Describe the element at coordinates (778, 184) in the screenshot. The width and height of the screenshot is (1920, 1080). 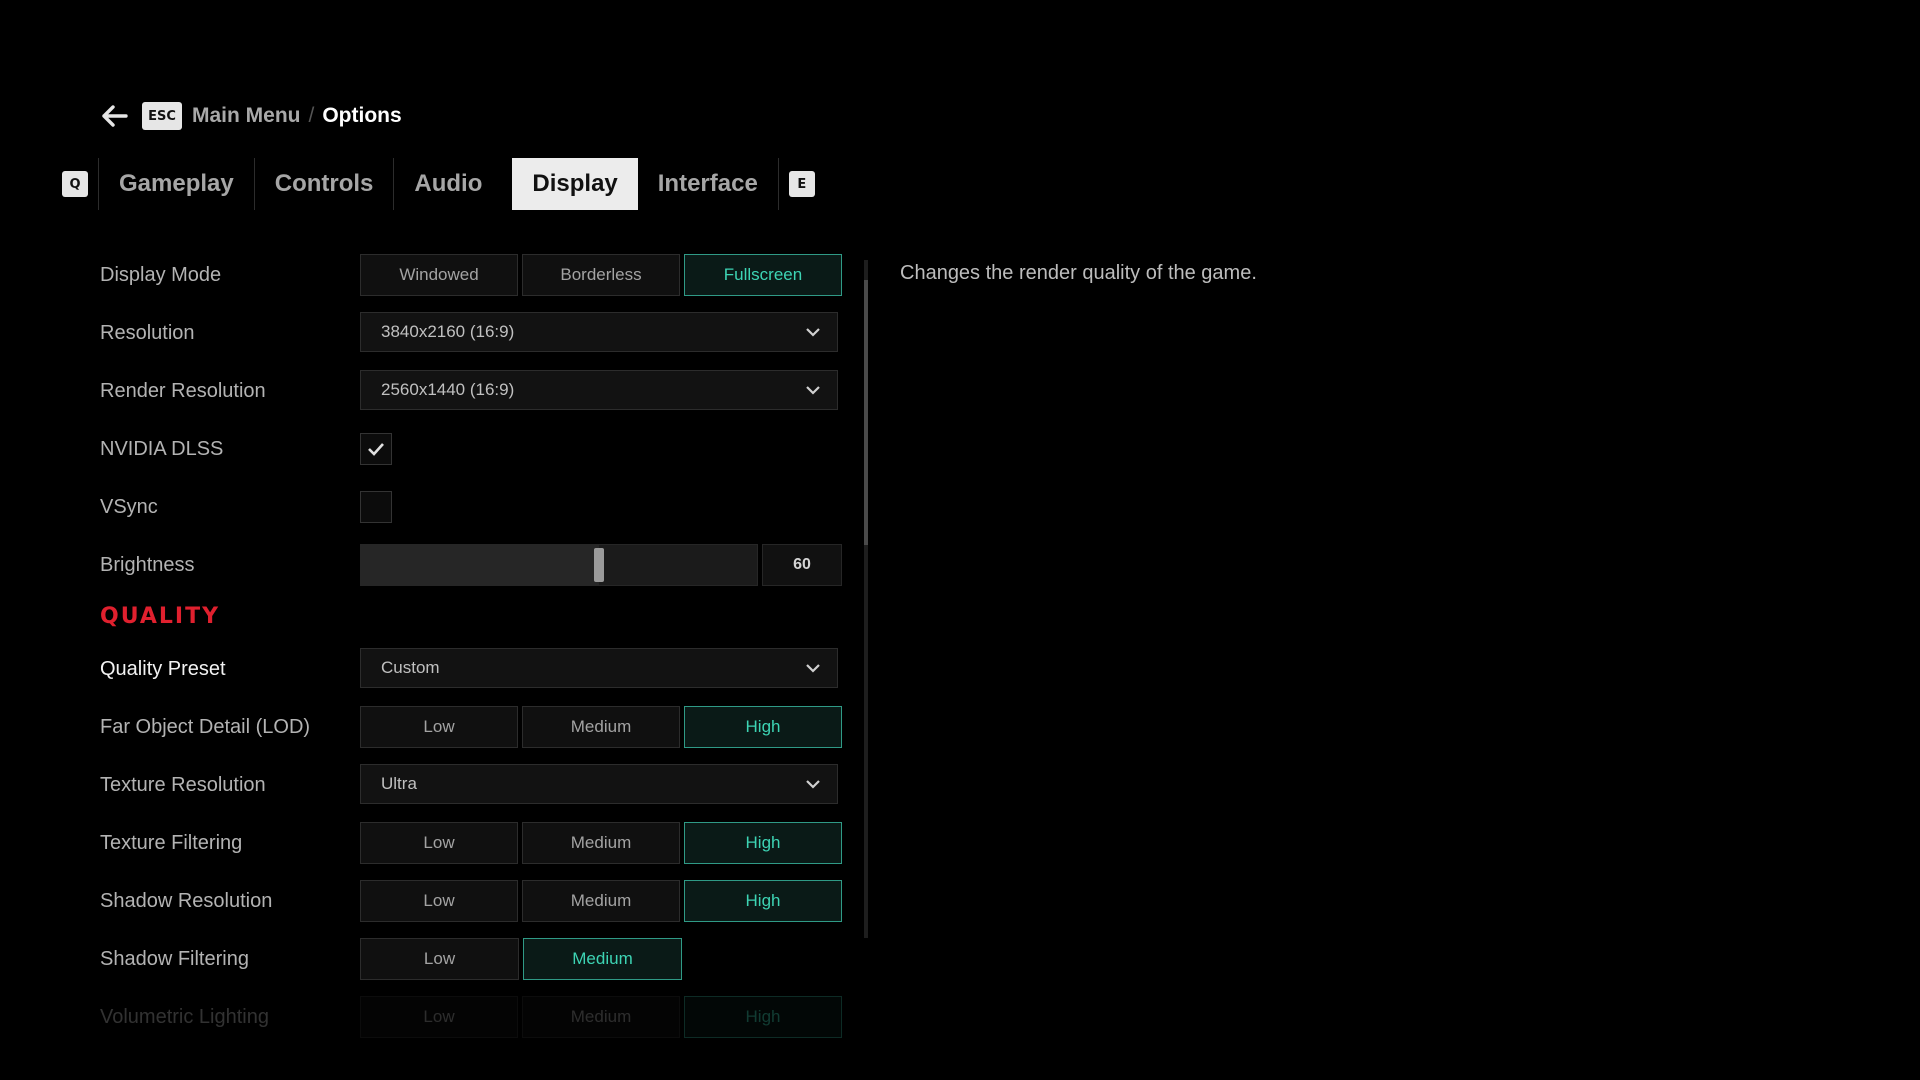
I see `tab-divider` at that location.